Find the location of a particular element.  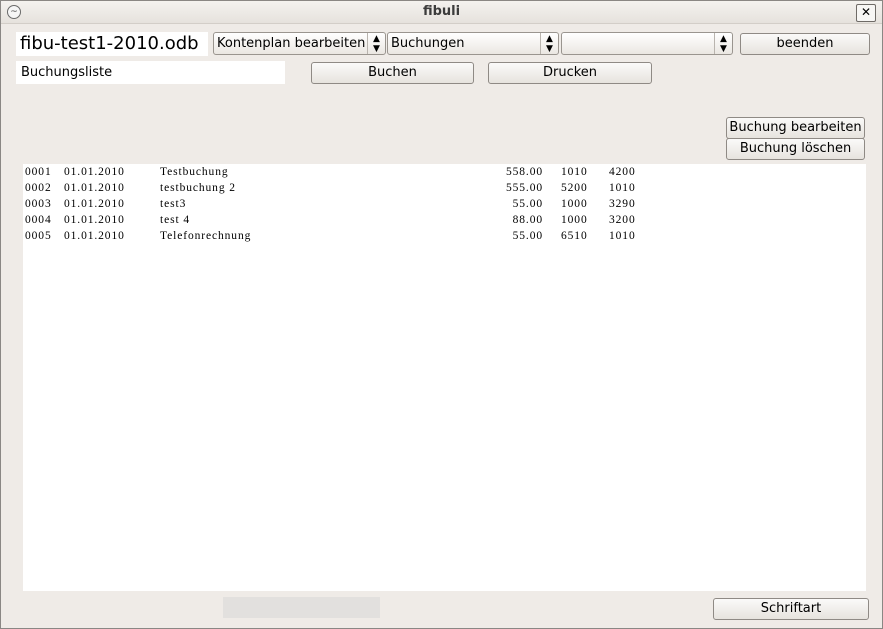

buchung-bearbeiten-button: Buchung bearbeiten is located at coordinates (795, 128).